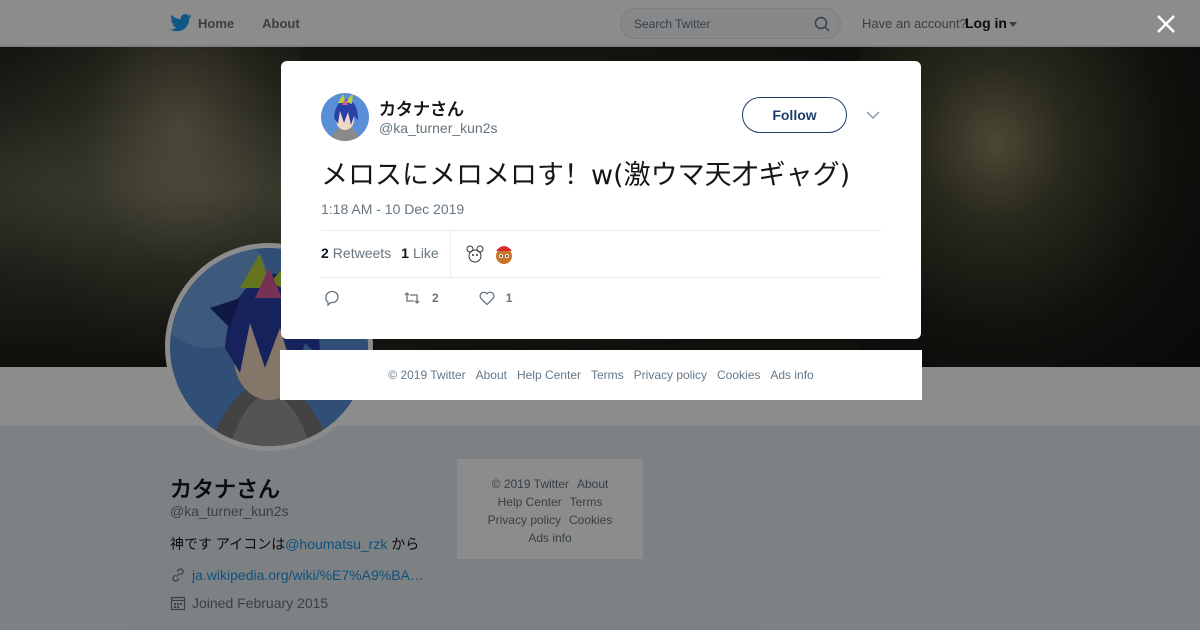 This screenshot has width=1200, height=630. I want to click on retweets-stat: 2 Retweets, so click(356, 253).